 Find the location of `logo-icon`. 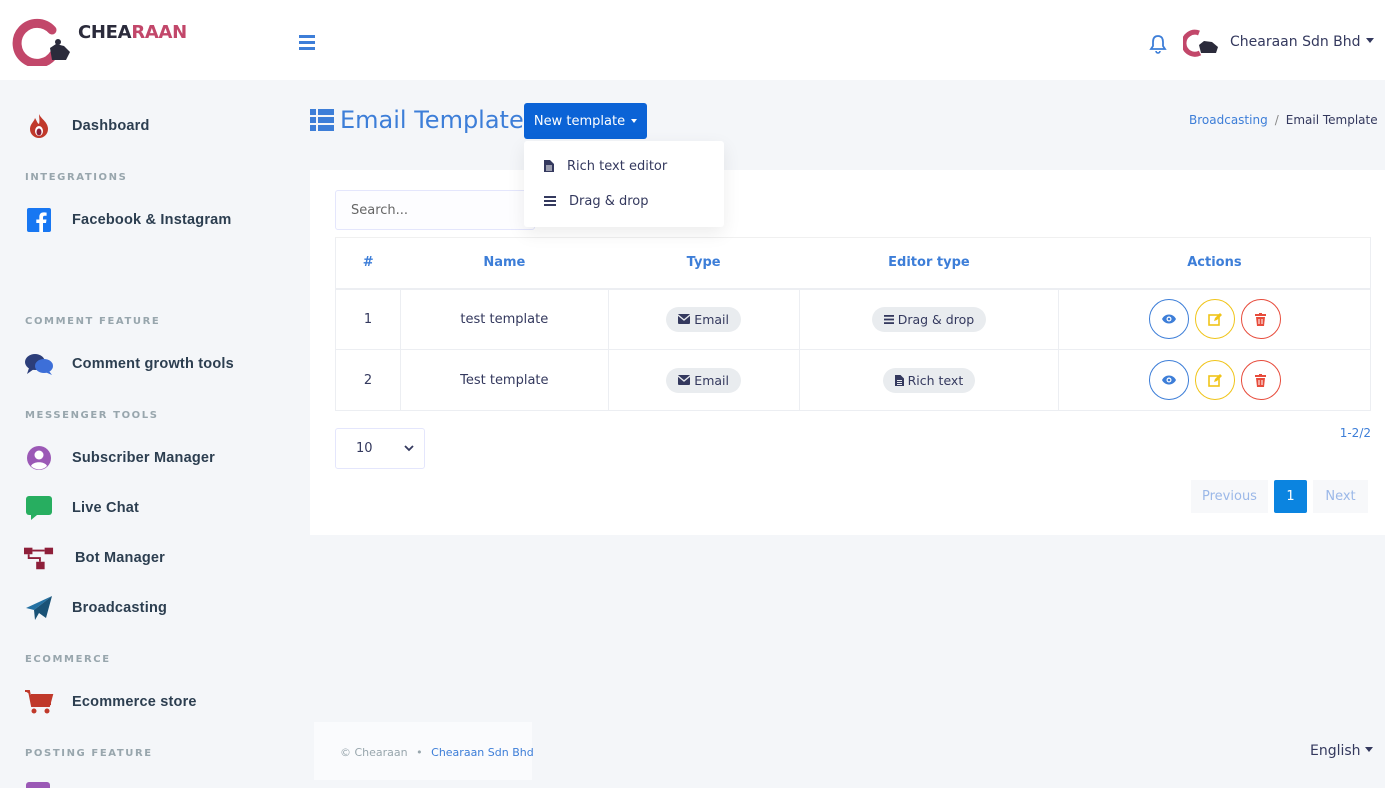

logo-icon is located at coordinates (41, 43).